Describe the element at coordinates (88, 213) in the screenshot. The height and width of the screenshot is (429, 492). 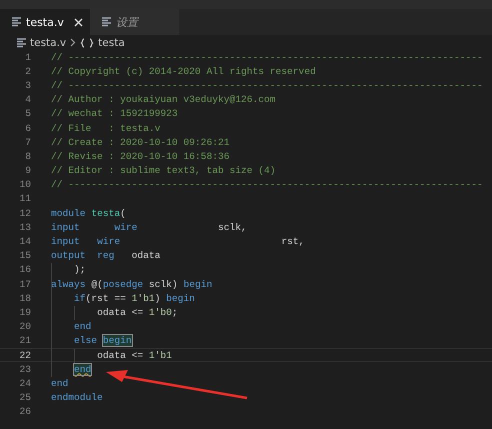
I see `code-line: module testa(` at that location.